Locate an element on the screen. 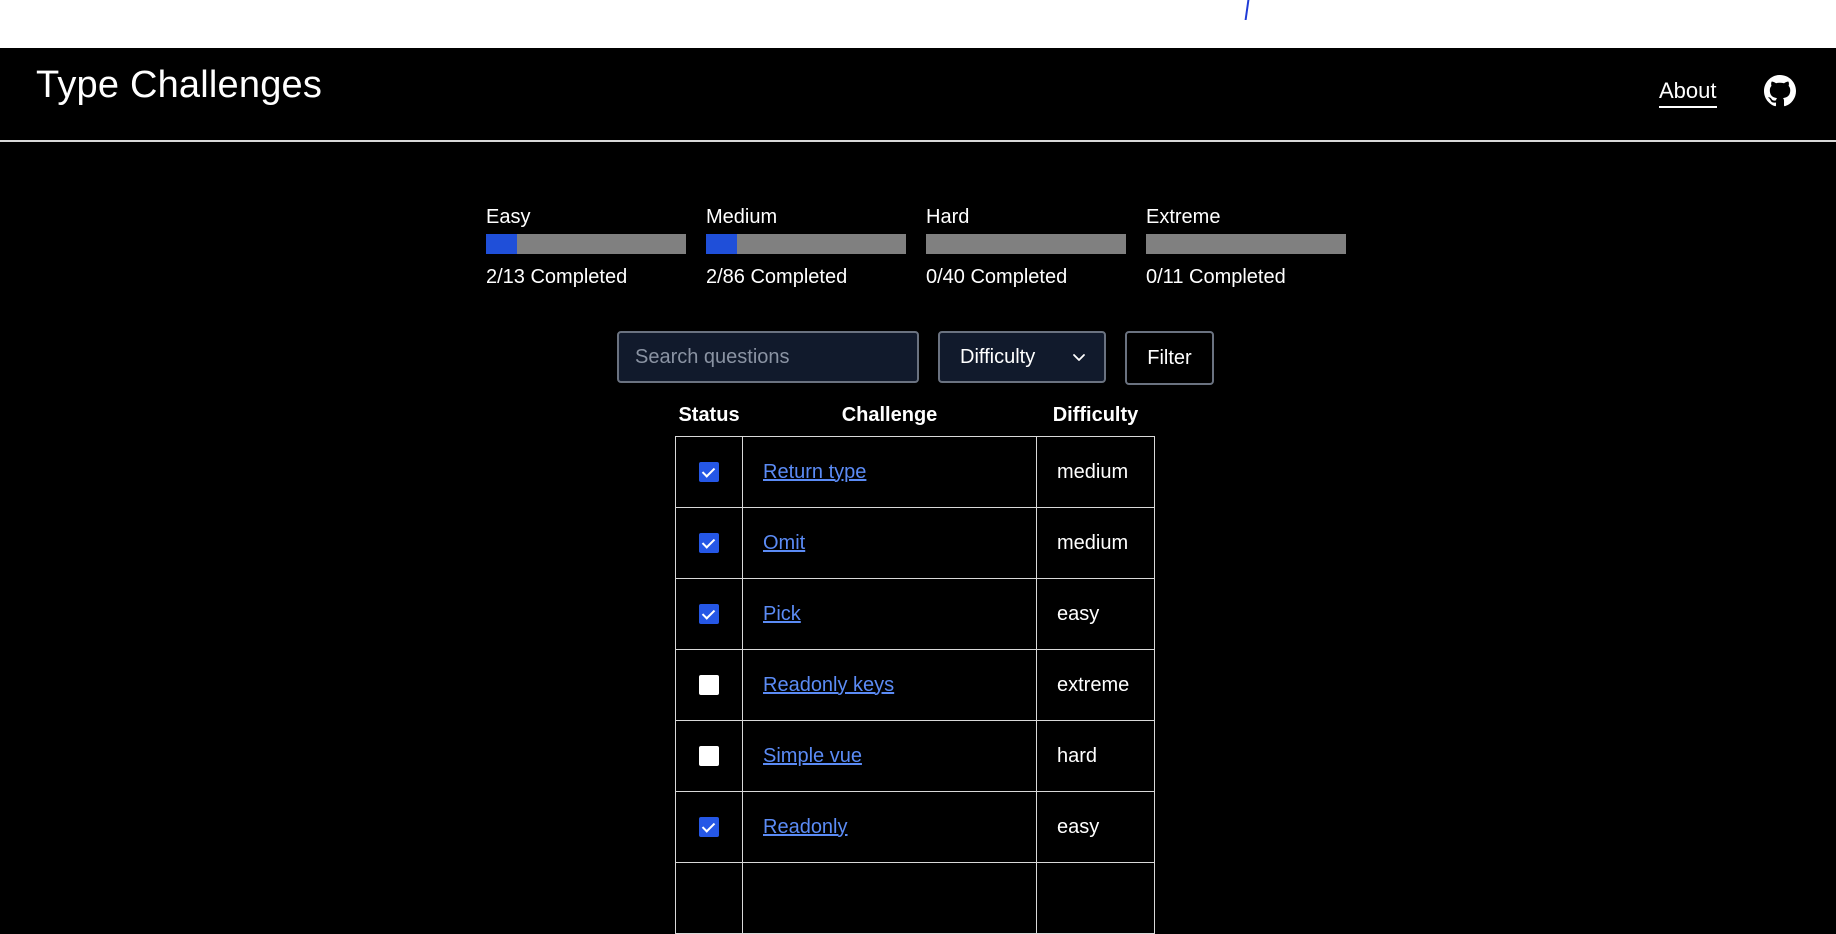  challenge-link: Simple vue is located at coordinates (812, 756).